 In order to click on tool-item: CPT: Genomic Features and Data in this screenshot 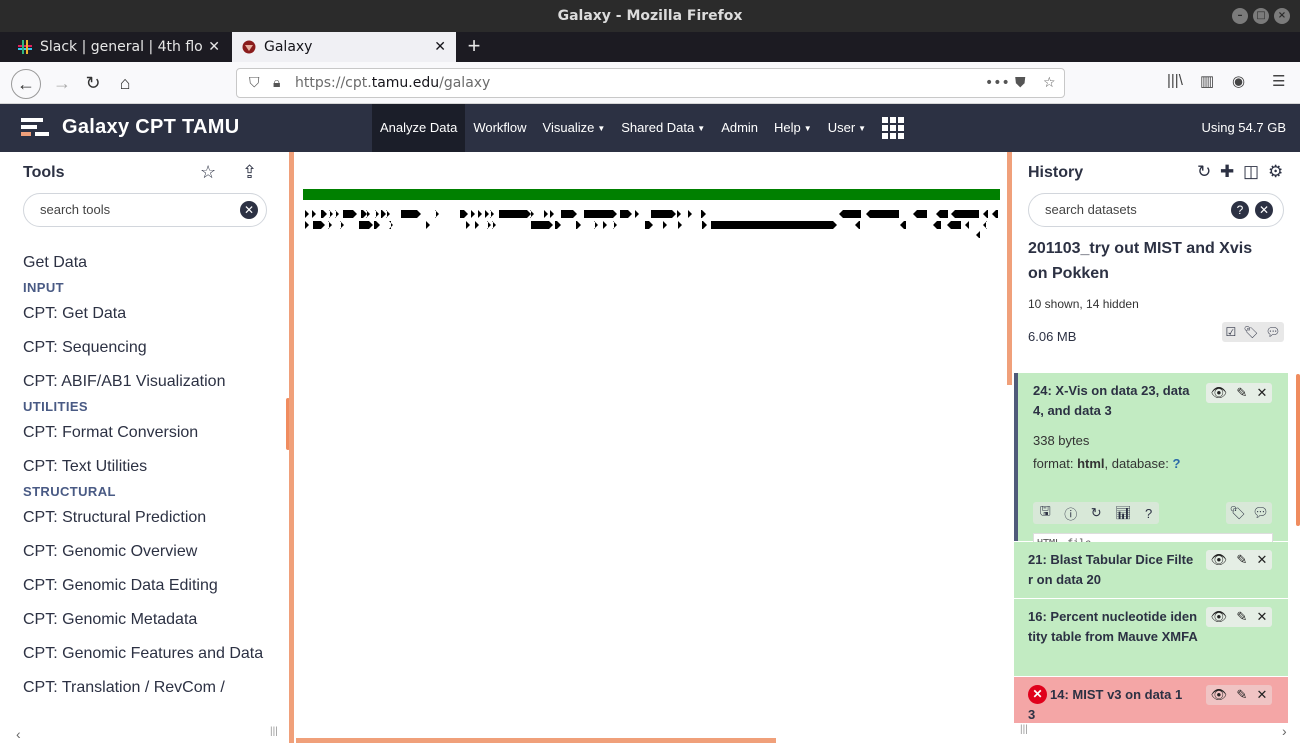, I will do `click(148, 653)`.